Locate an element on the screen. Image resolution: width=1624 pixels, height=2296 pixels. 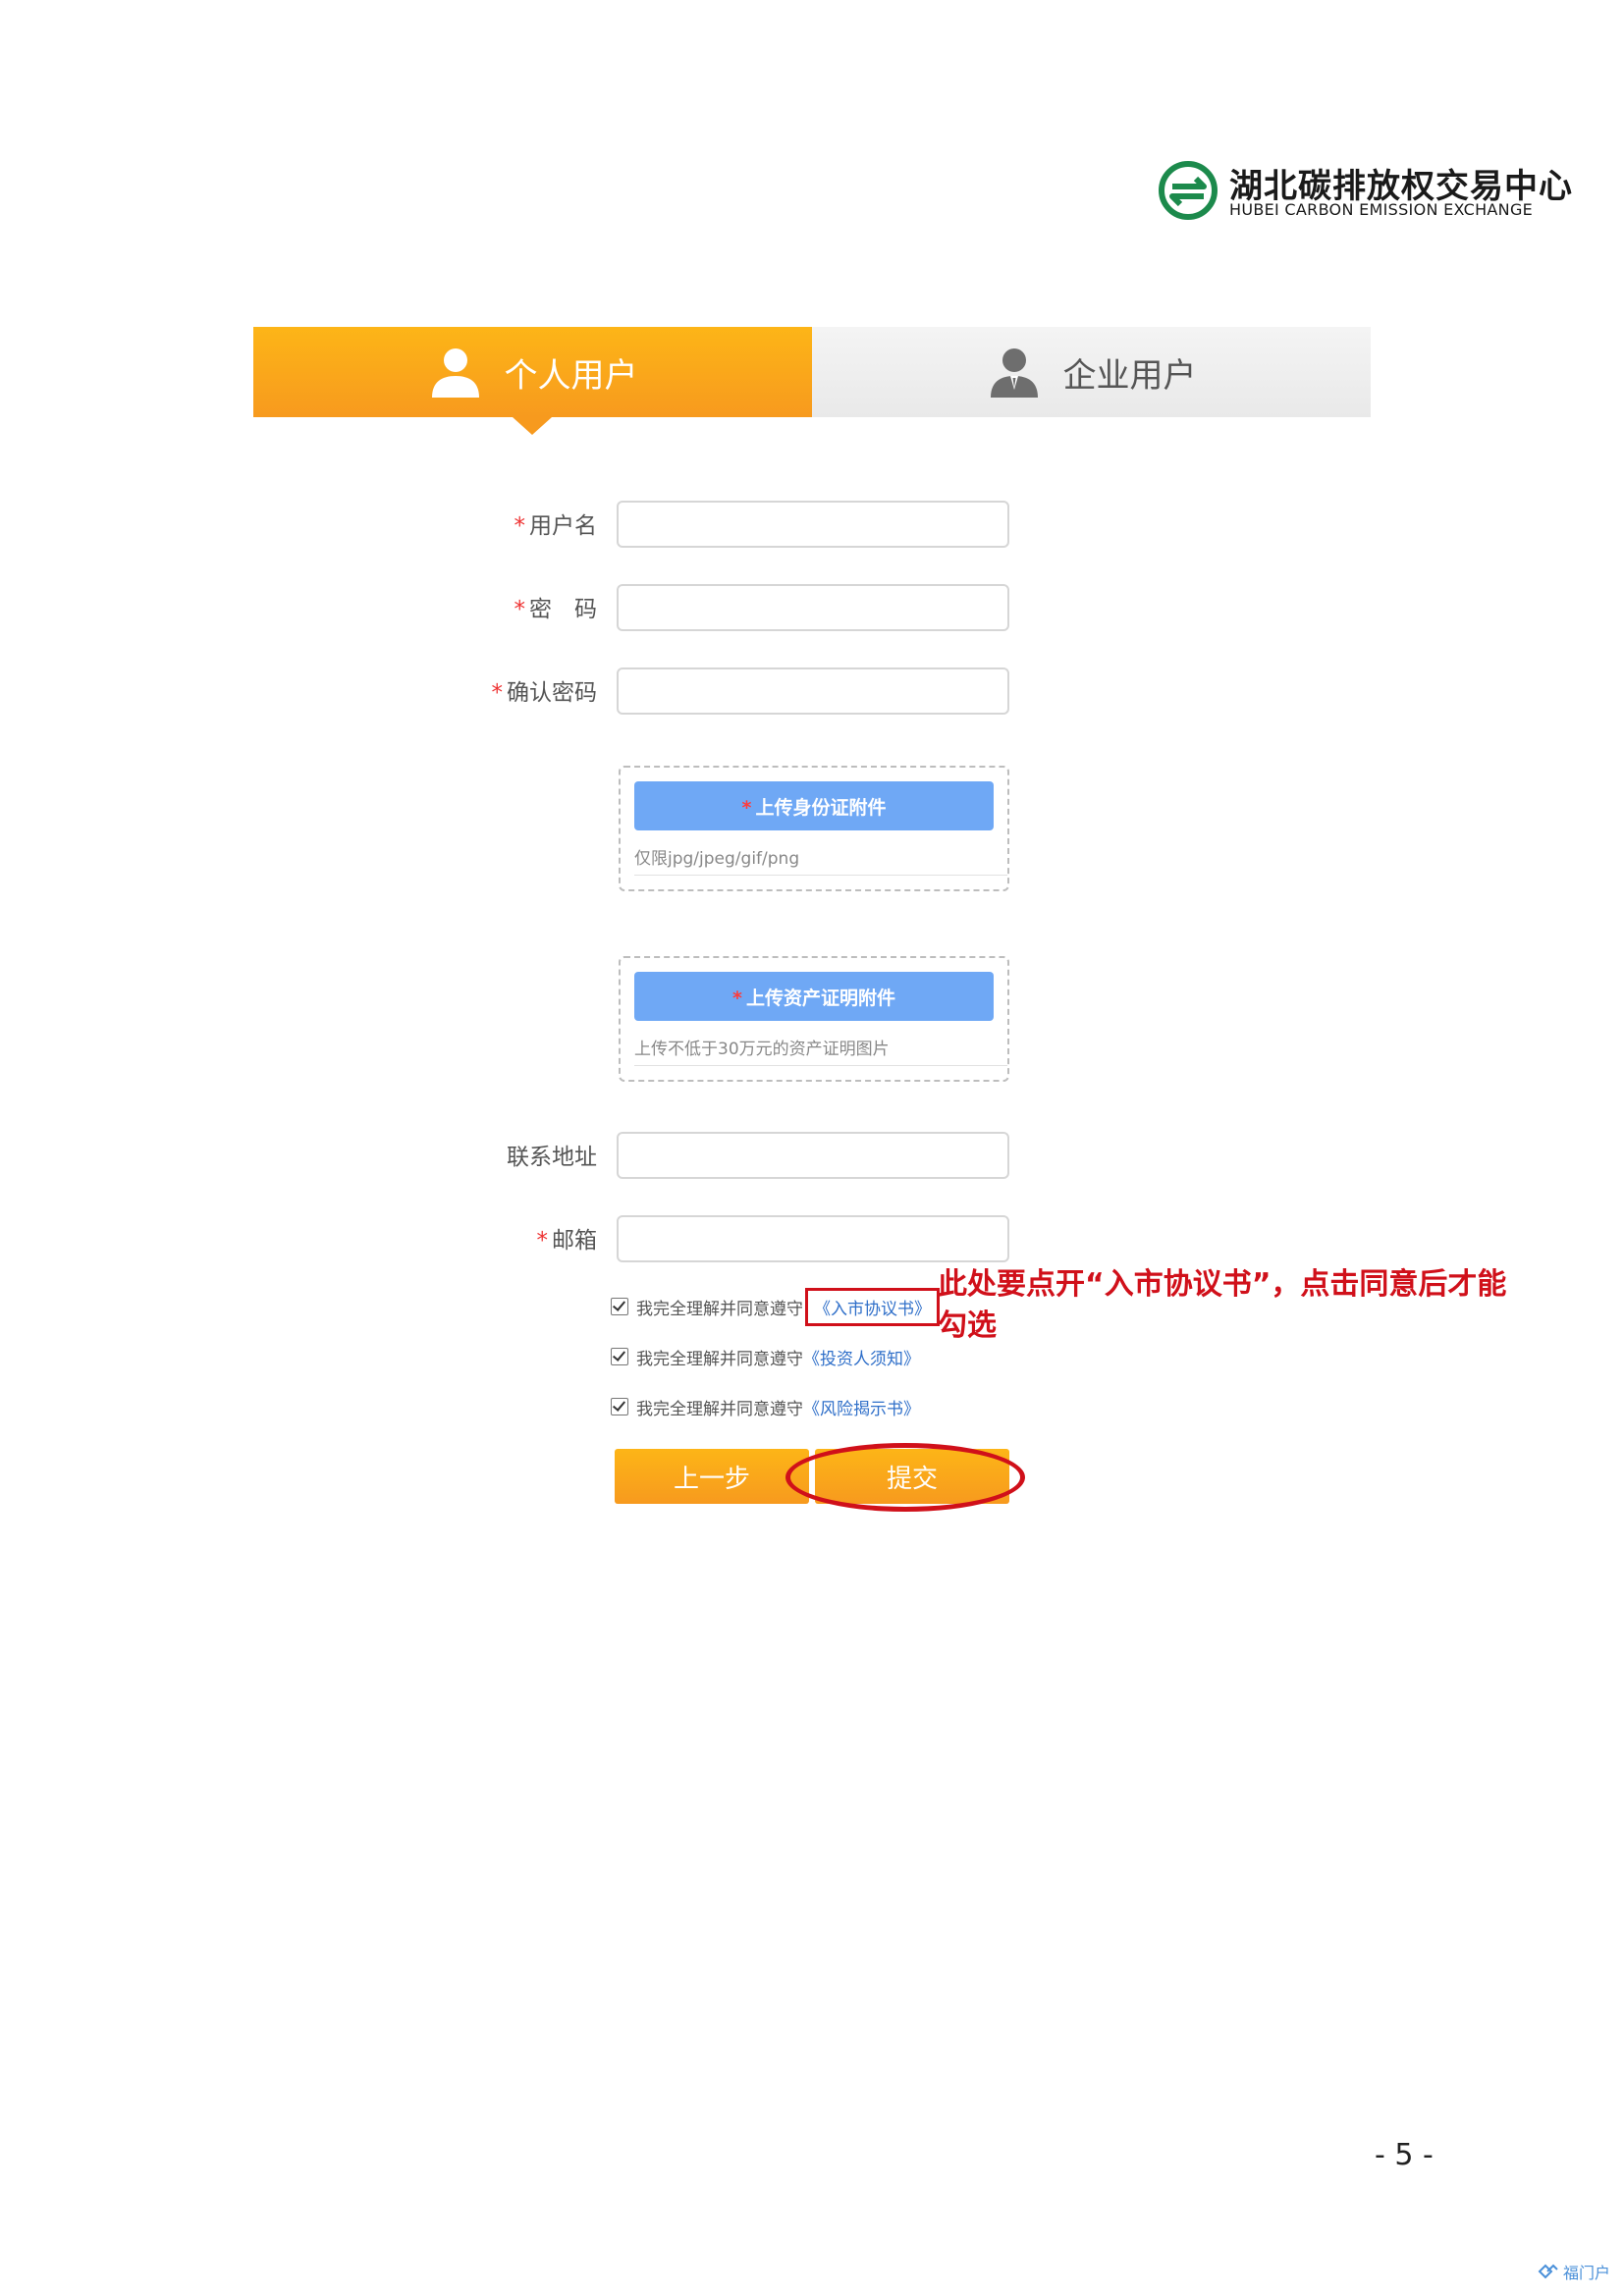
address-row: 联系地址 is located at coordinates (726, 1157).